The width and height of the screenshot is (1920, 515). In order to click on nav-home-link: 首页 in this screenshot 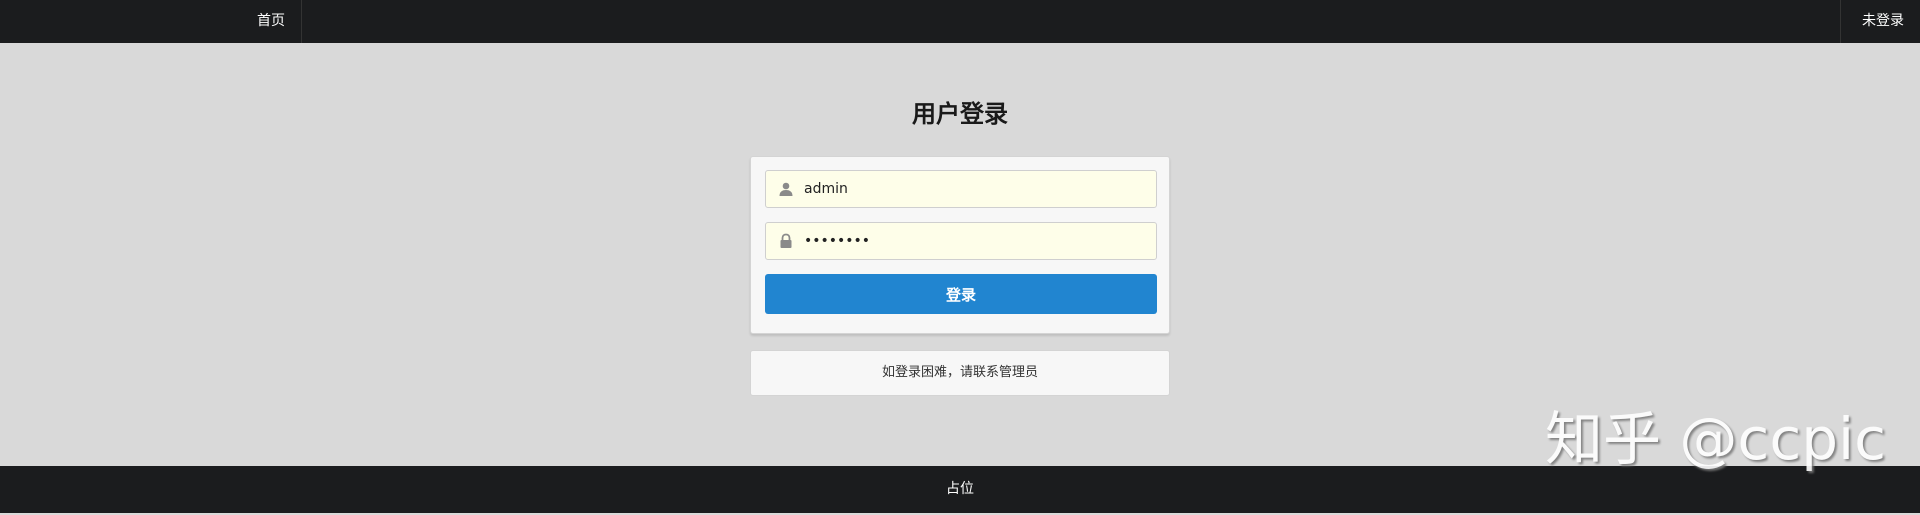, I will do `click(151, 21)`.